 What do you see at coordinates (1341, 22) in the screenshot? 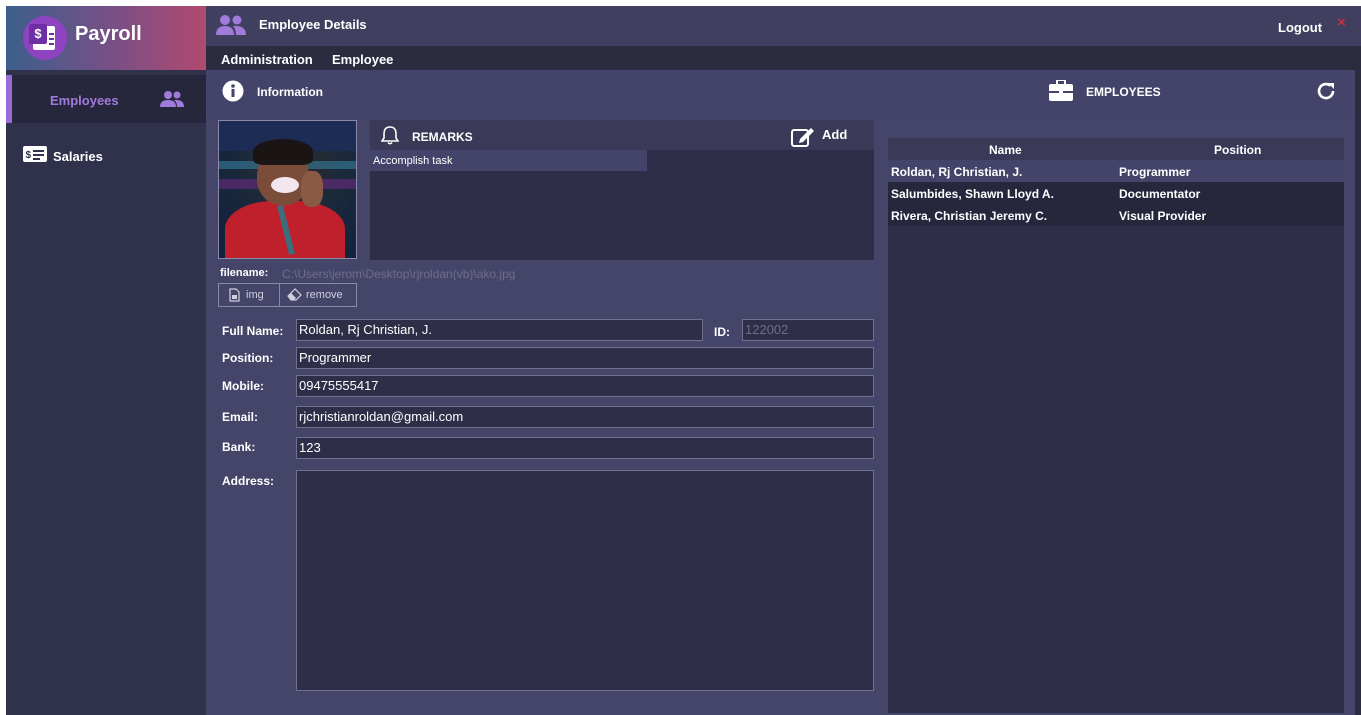
I see `close-icon: ×` at bounding box center [1341, 22].